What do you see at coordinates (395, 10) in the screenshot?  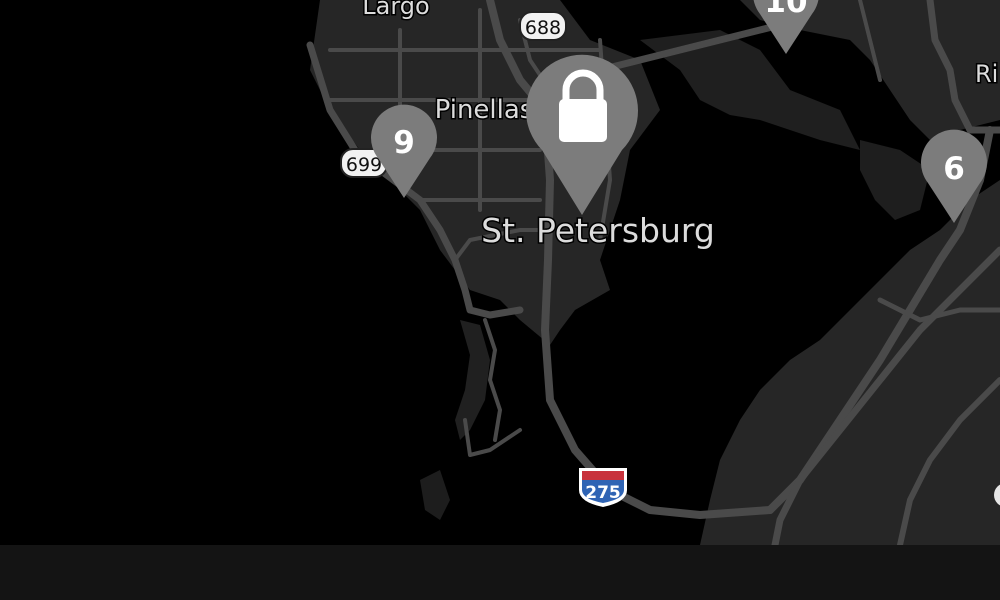 I see `city-label-largo: Largo` at bounding box center [395, 10].